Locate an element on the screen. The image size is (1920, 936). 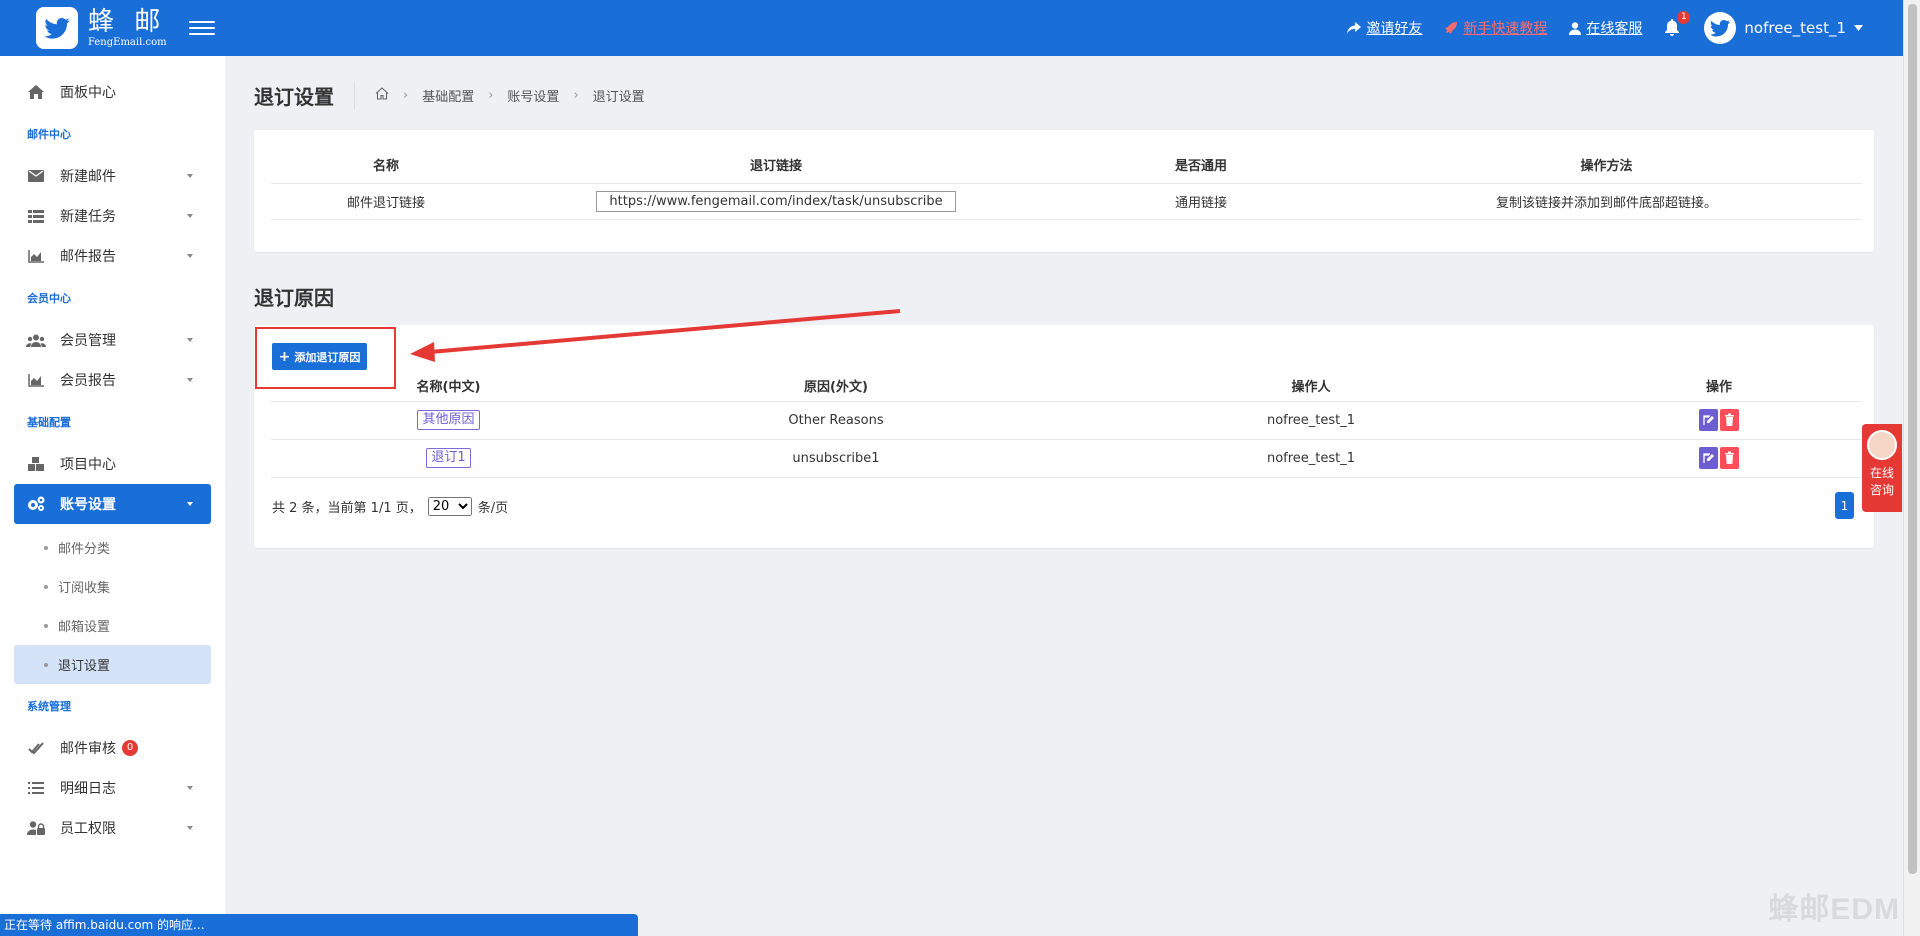
table-header-row: 名称 退订链接 是否通用 操作方法 is located at coordinates (1066, 165).